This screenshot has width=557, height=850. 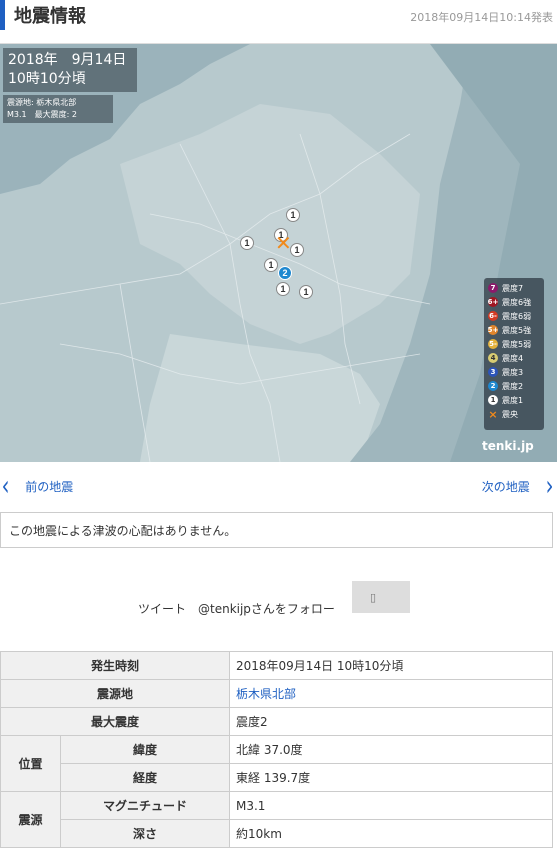 I want to click on header-accent-bar, so click(x=2, y=15).